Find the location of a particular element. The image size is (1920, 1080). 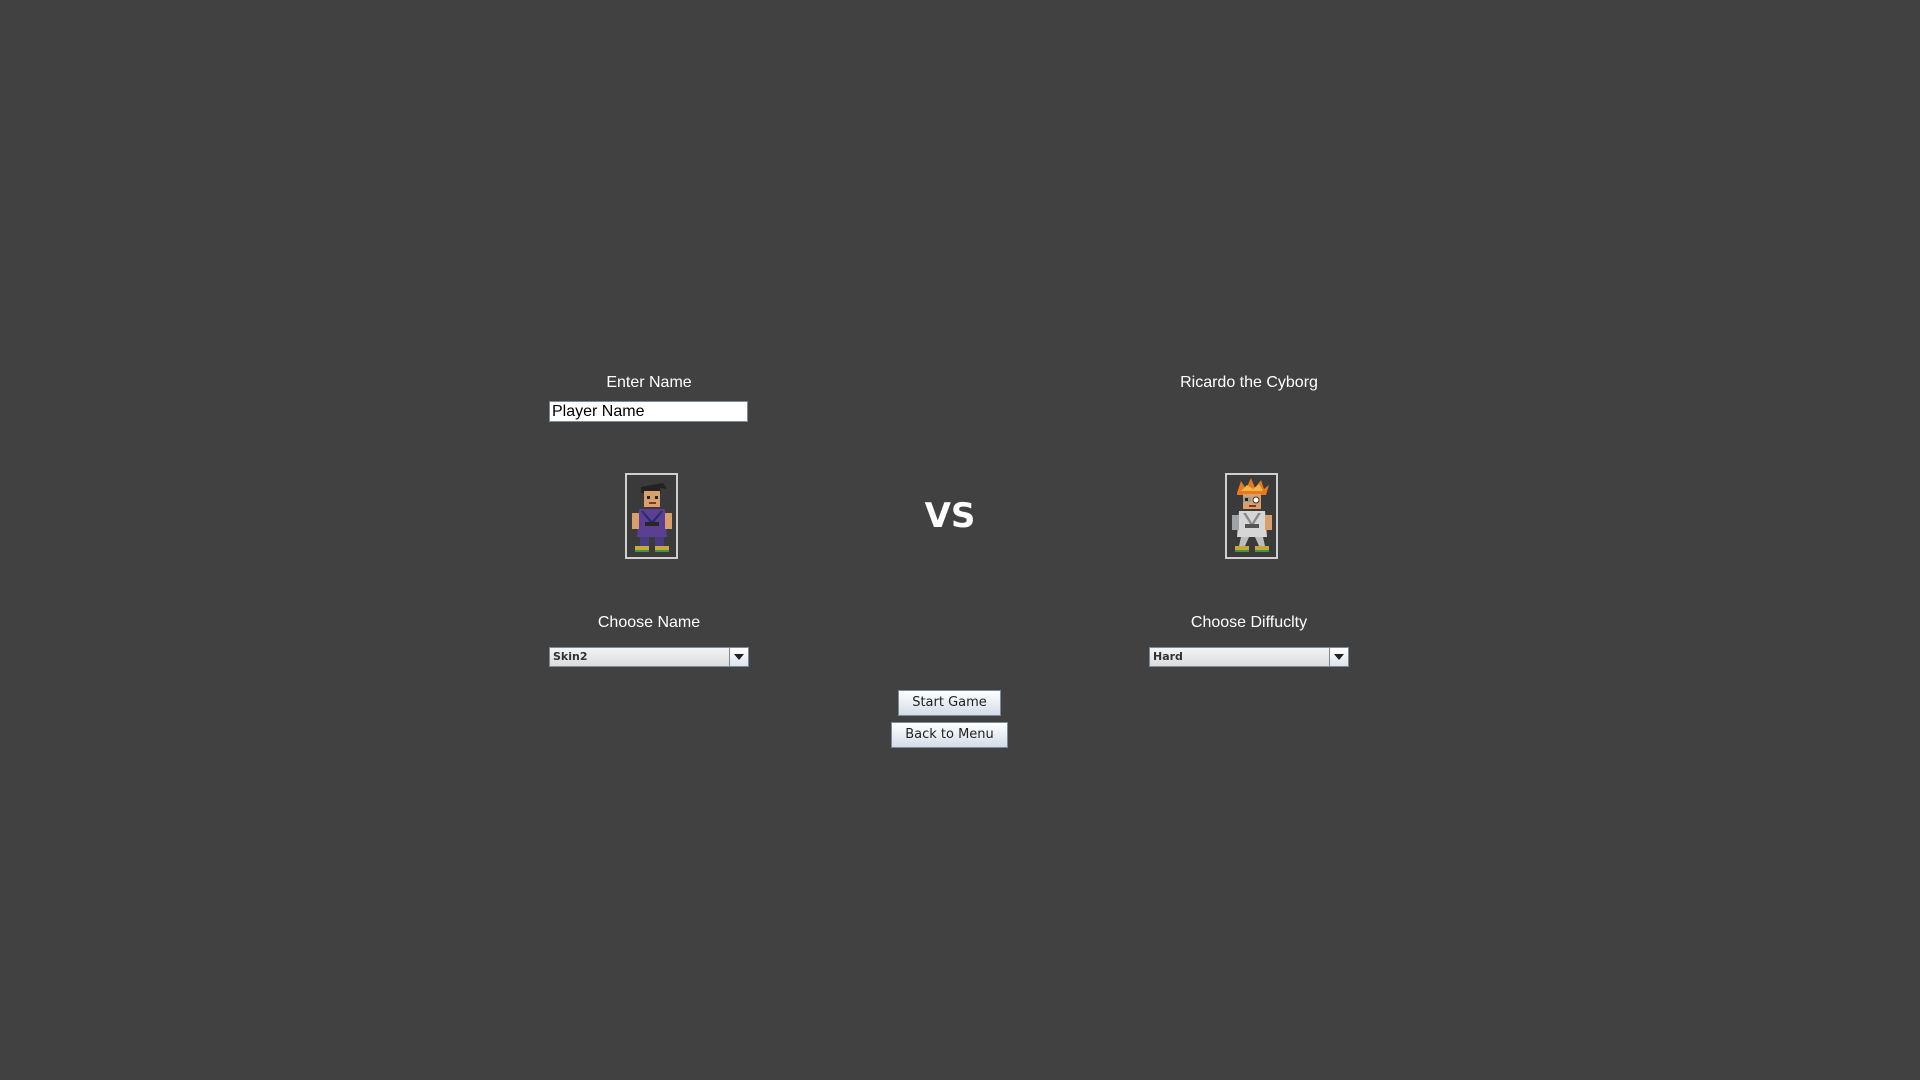

choose-skin-label: Choose Name is located at coordinates (649, 622).